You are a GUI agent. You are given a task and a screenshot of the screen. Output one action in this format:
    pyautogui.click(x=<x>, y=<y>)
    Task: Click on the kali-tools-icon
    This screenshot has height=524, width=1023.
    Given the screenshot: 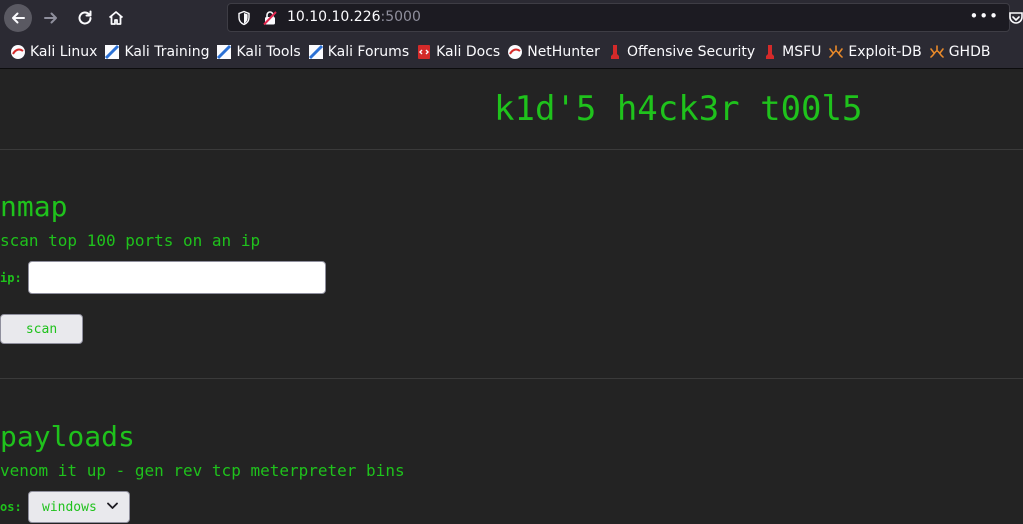 What is the action you would take?
    pyautogui.click(x=224, y=52)
    